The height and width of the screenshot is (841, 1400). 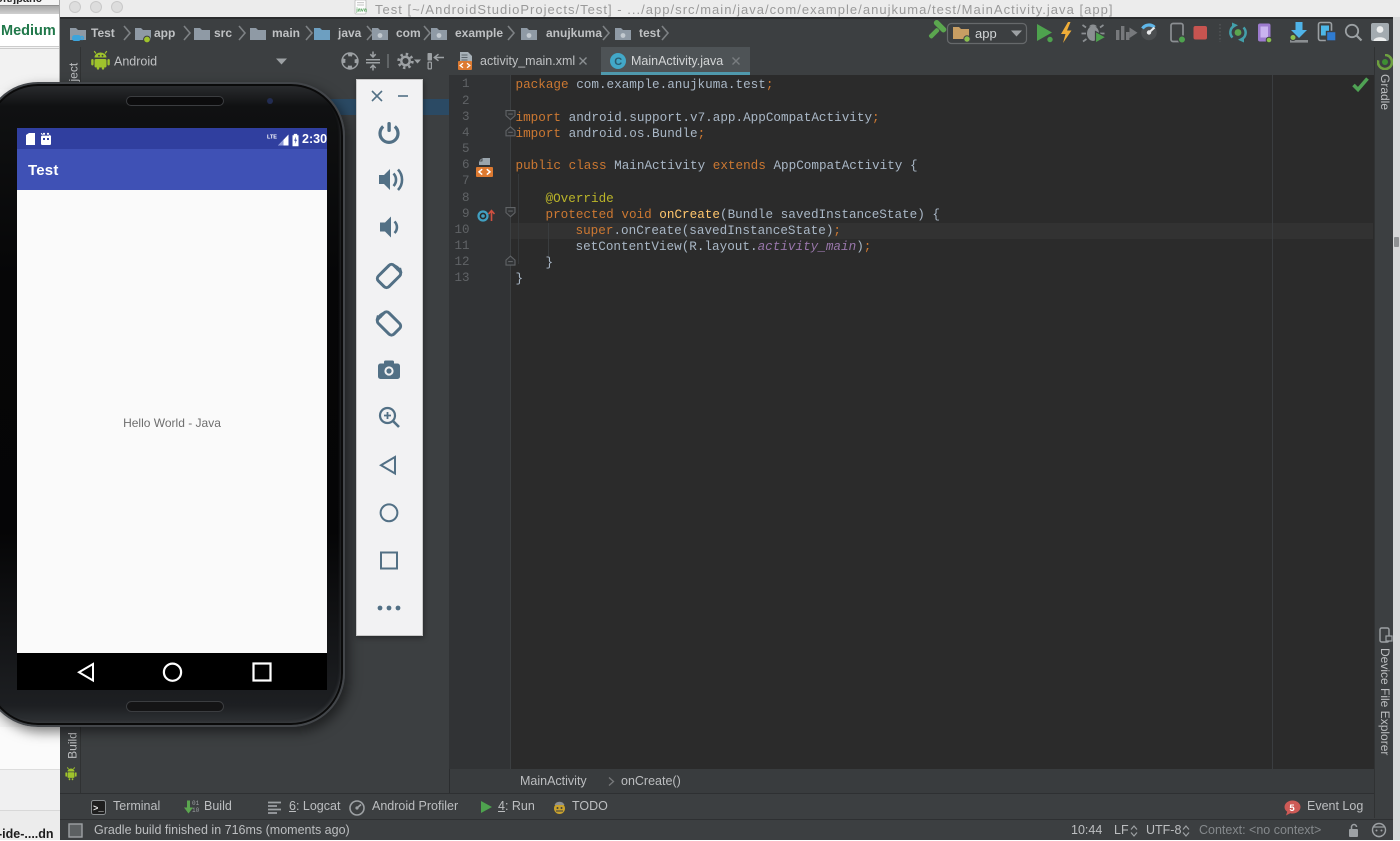 I want to click on svg-text: java, so click(x=361, y=11).